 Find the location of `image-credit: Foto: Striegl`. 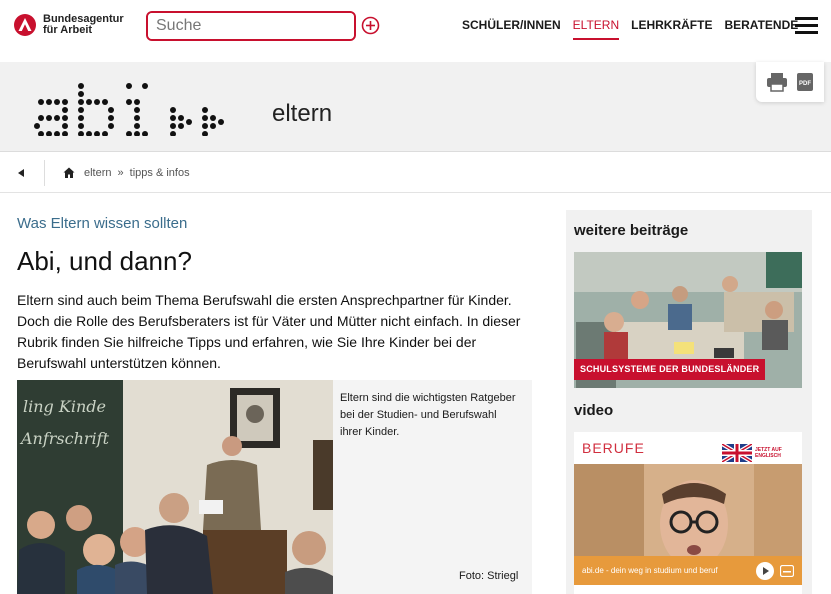

image-credit: Foto: Striegl is located at coordinates (489, 576).